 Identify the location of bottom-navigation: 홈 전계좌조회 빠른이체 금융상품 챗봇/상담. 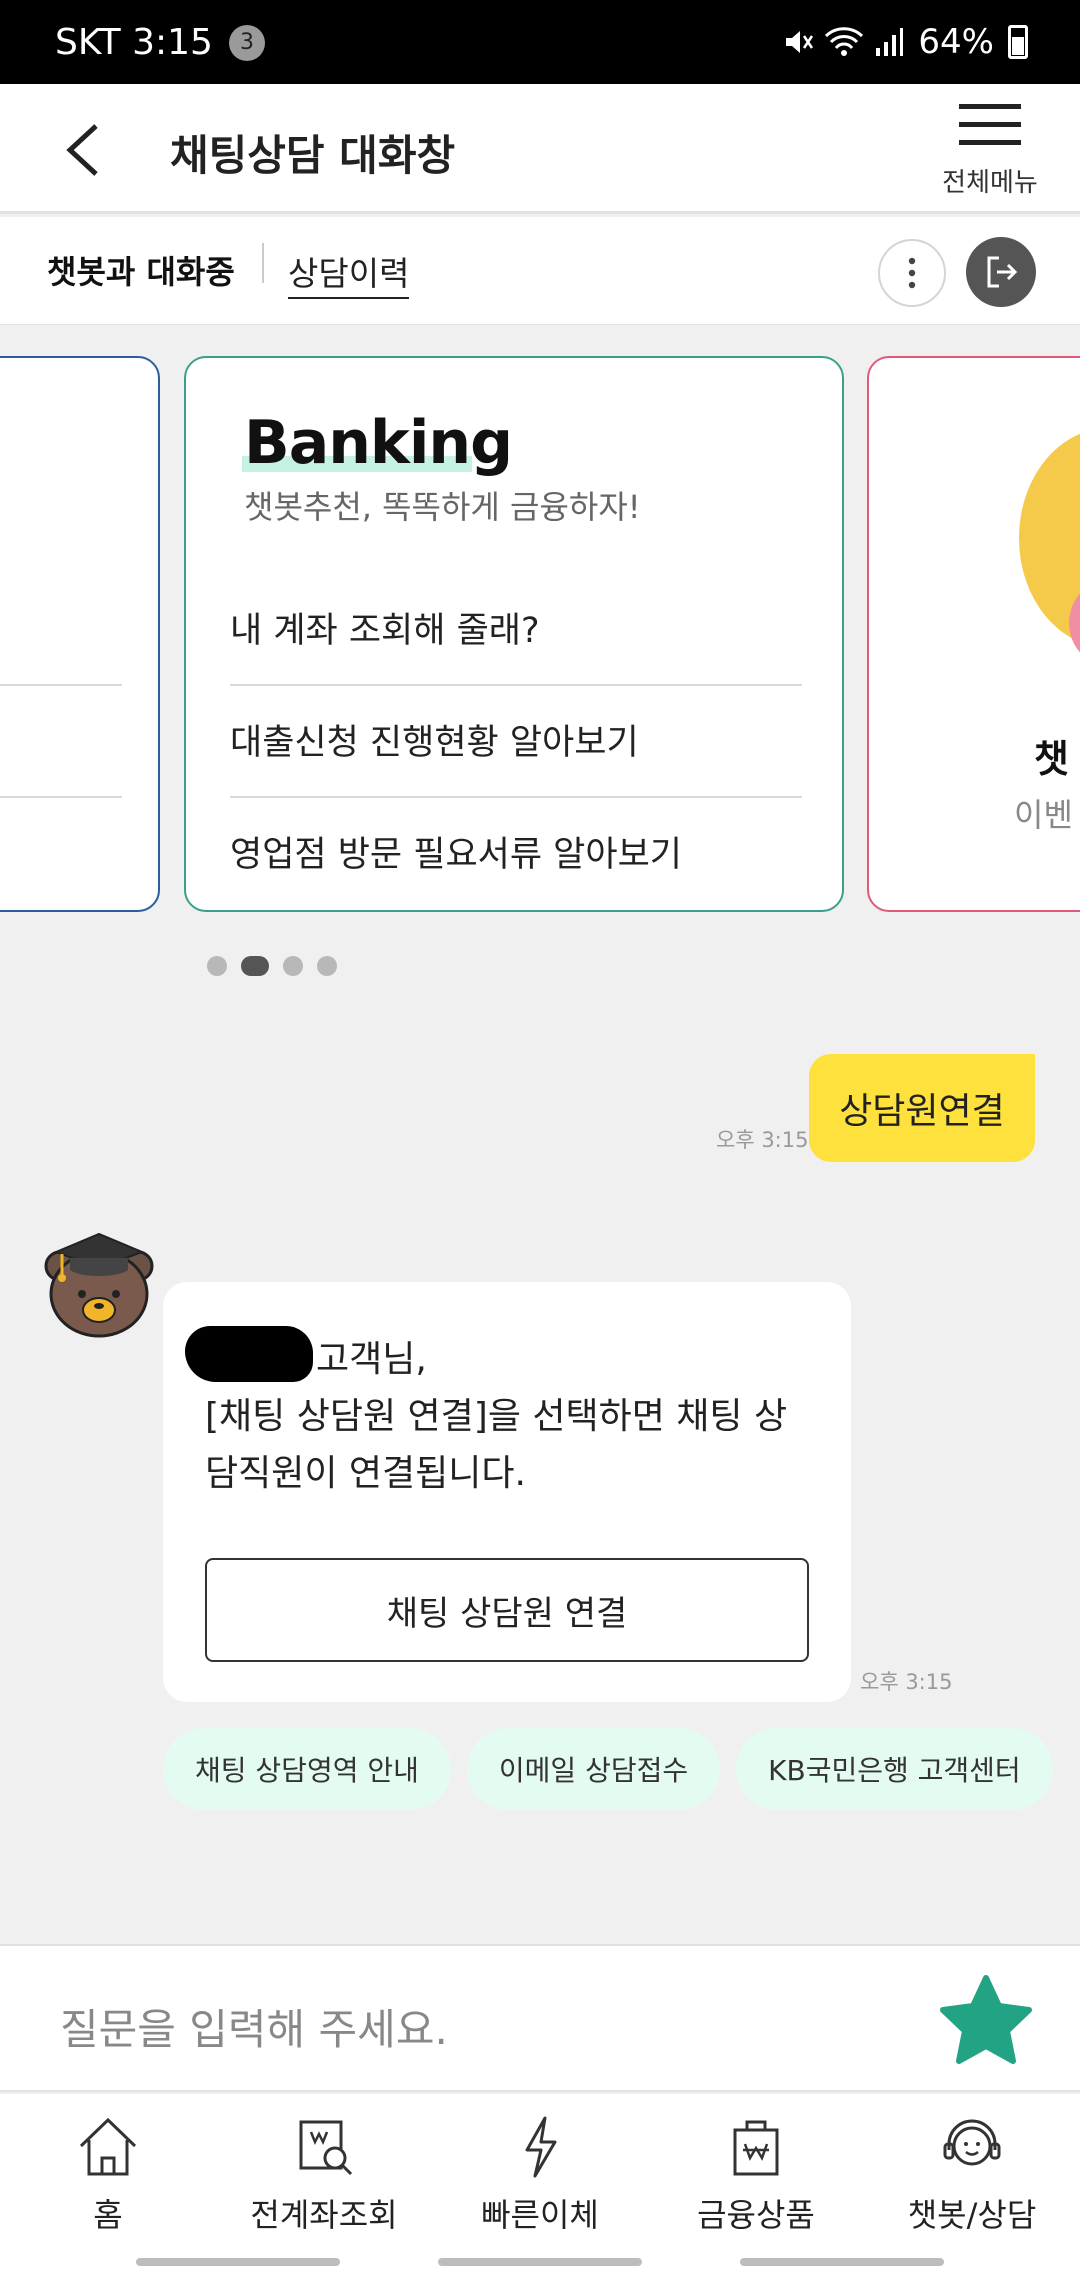
(540, 2169).